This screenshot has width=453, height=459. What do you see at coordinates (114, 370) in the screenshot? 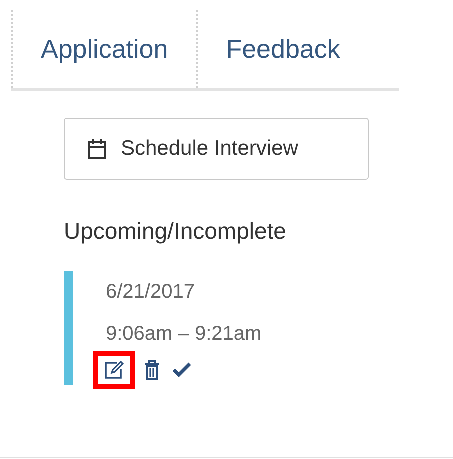
I see `edit-icon` at bounding box center [114, 370].